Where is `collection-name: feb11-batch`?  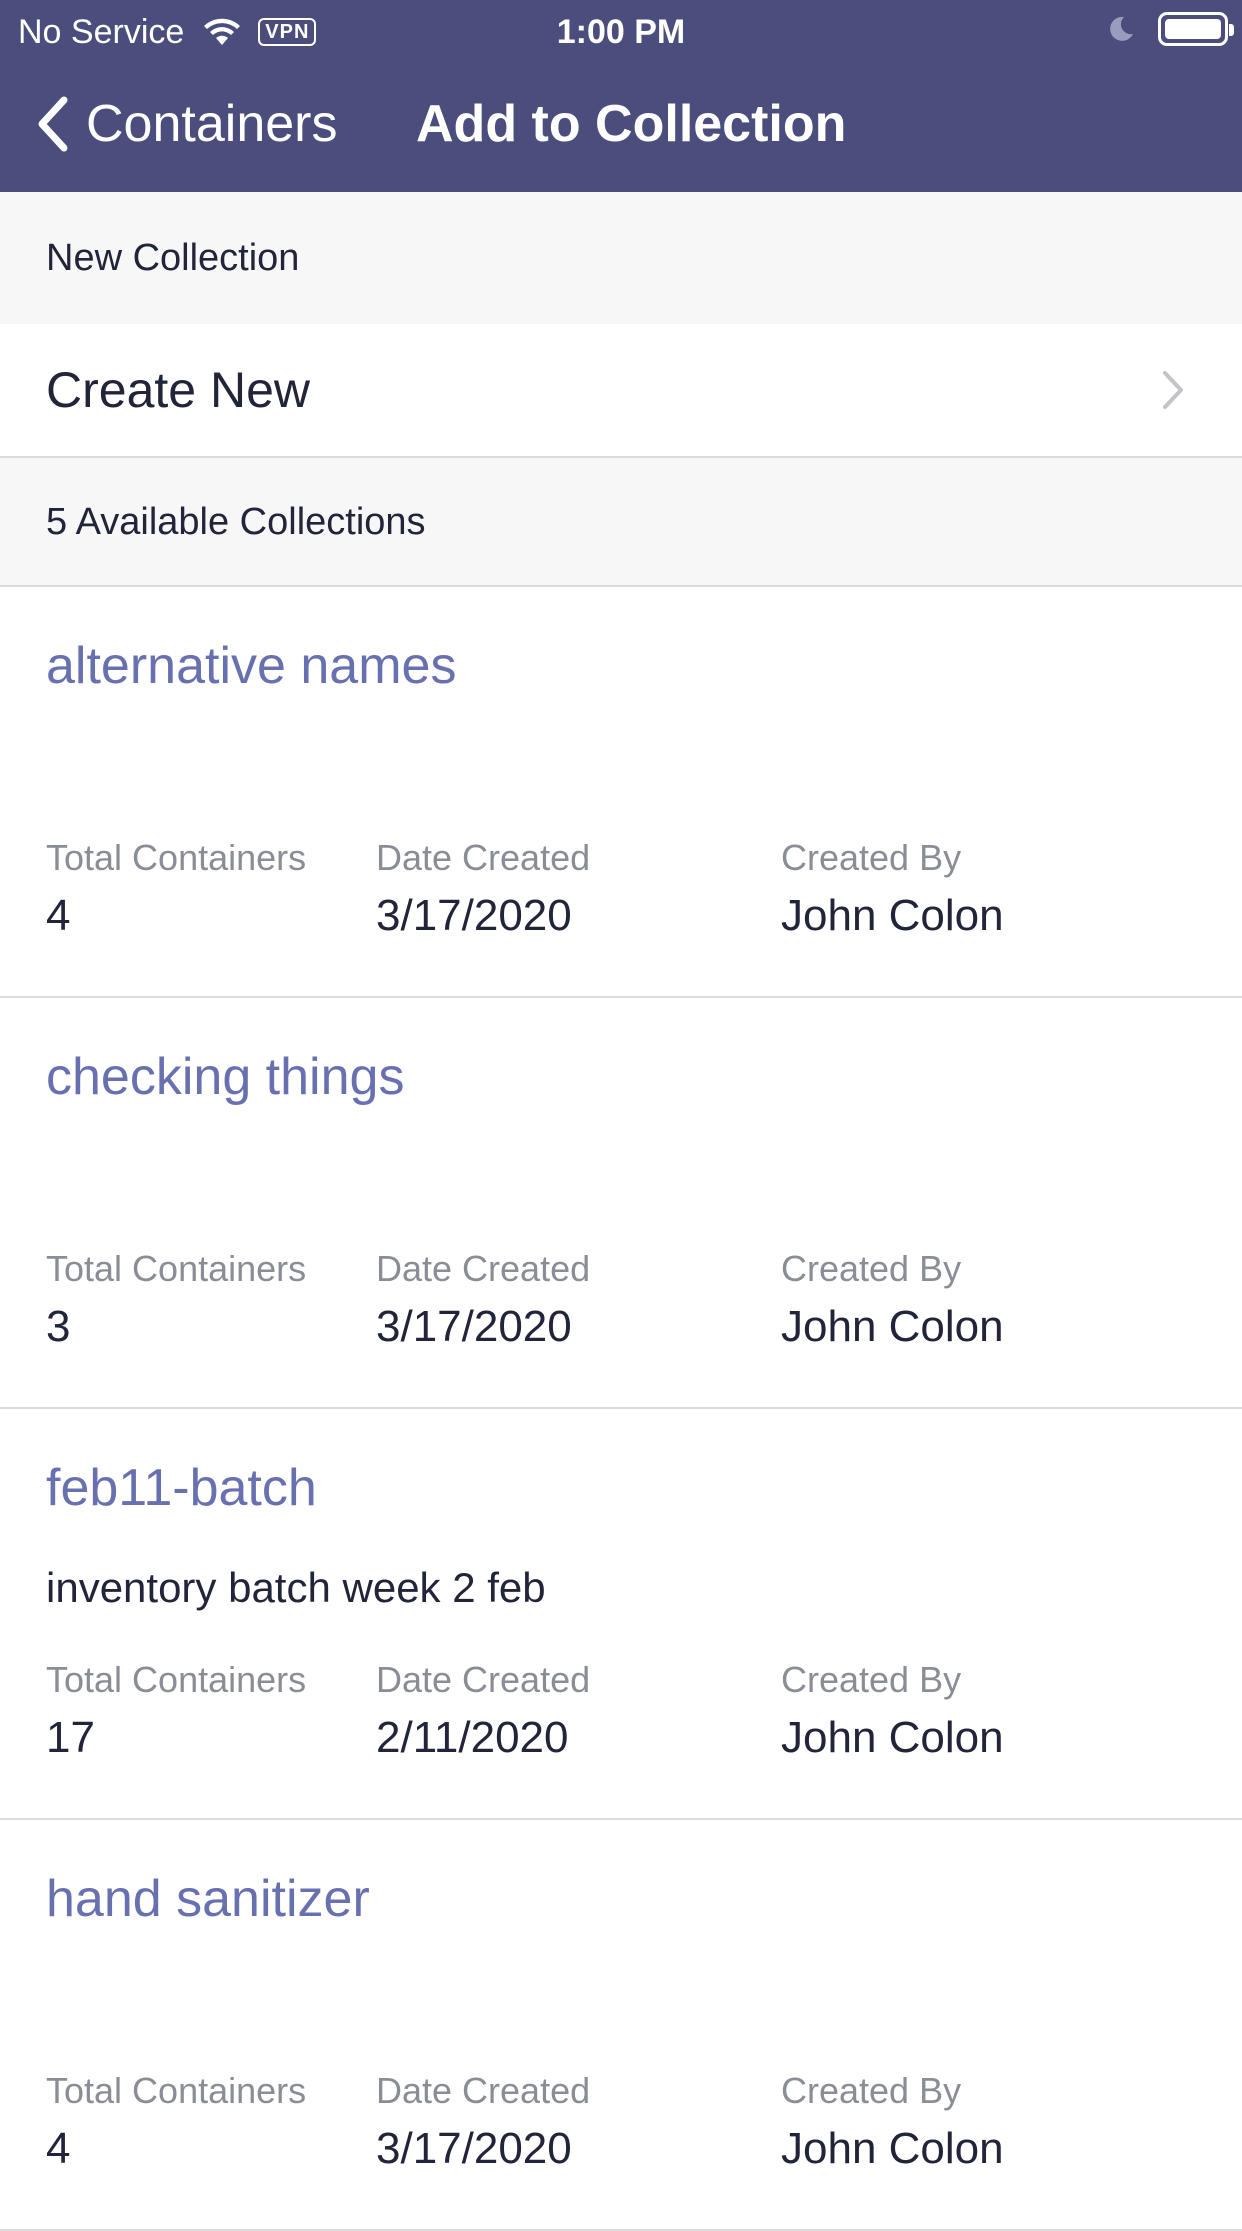 collection-name: feb11-batch is located at coordinates (181, 1488).